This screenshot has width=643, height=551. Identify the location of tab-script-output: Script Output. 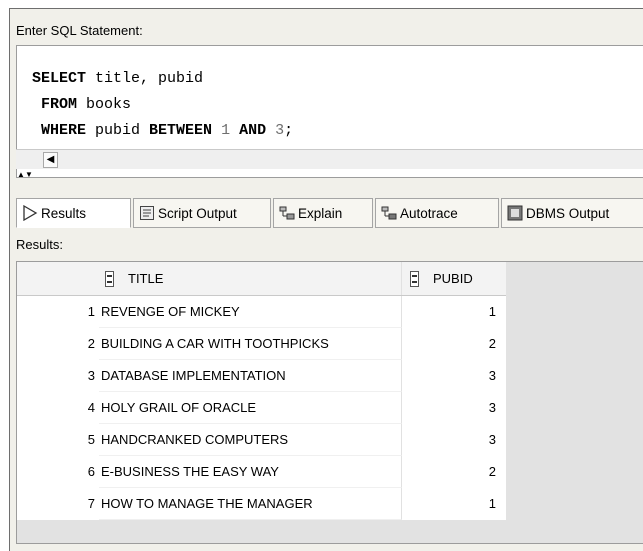
(202, 213).